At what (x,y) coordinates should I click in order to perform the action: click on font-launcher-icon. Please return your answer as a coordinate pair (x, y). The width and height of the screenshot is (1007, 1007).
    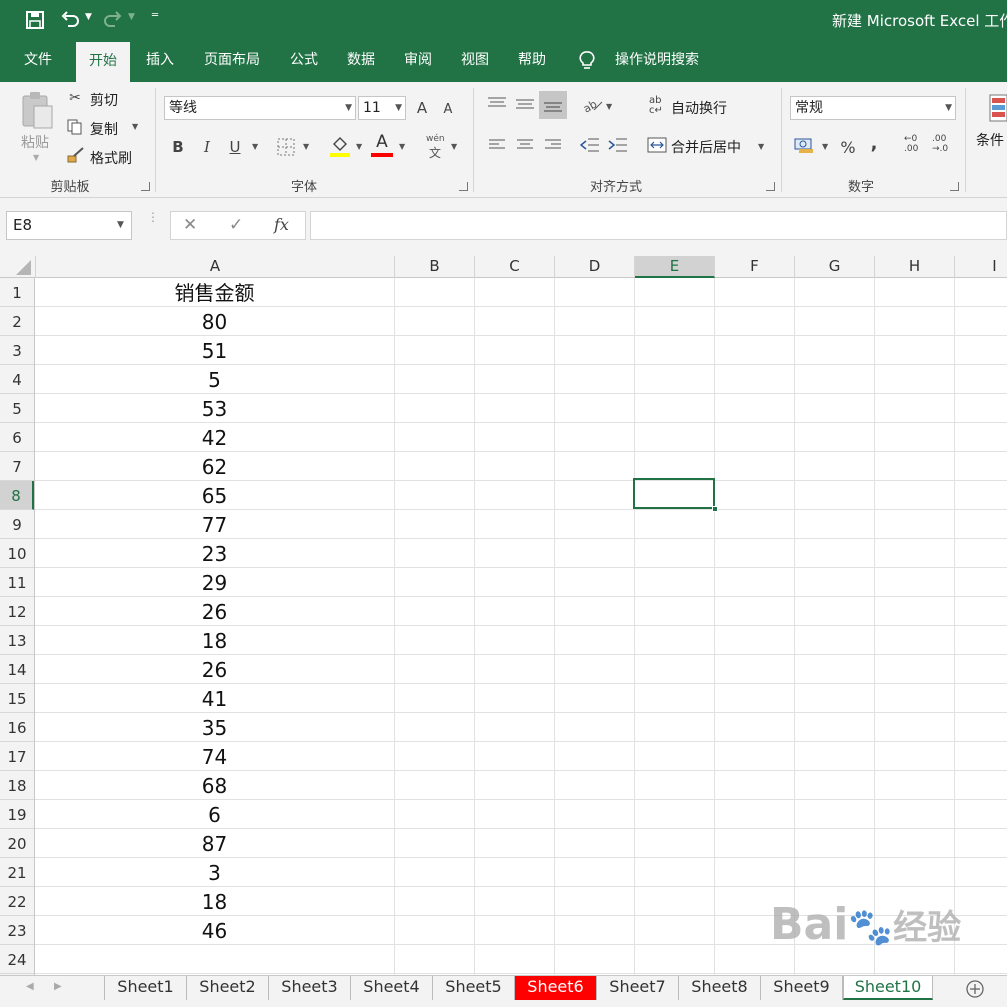
    Looking at the image, I should click on (463, 186).